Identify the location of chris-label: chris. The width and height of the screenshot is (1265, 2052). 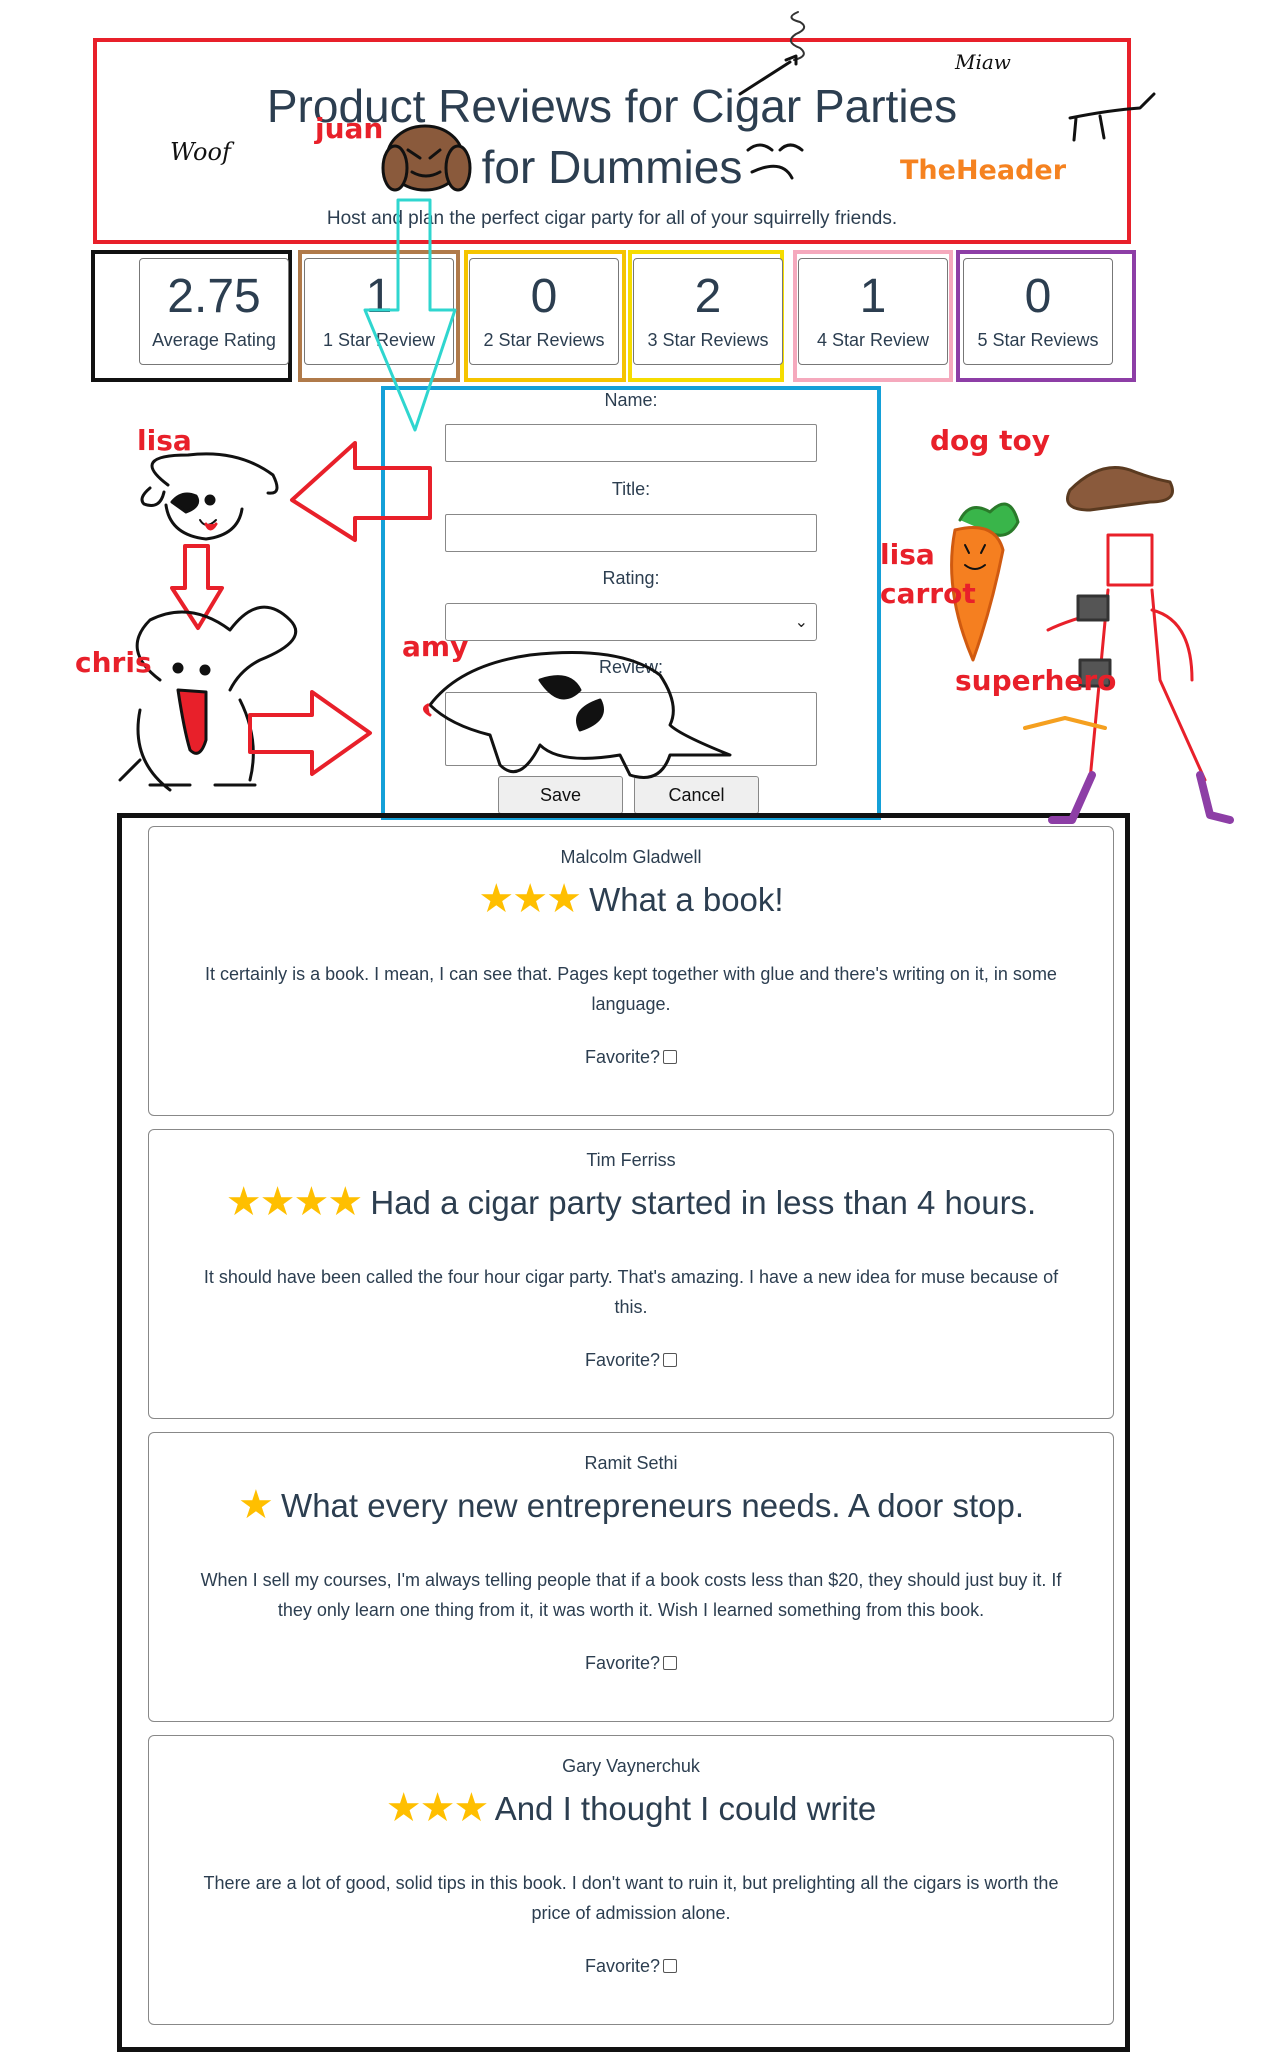
(113, 662).